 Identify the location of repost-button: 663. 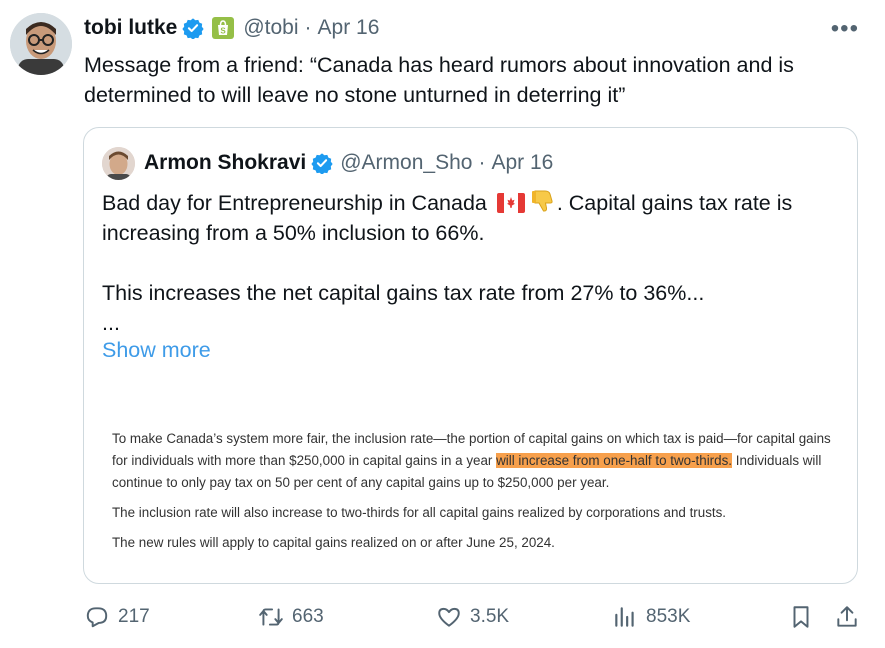
(291, 617).